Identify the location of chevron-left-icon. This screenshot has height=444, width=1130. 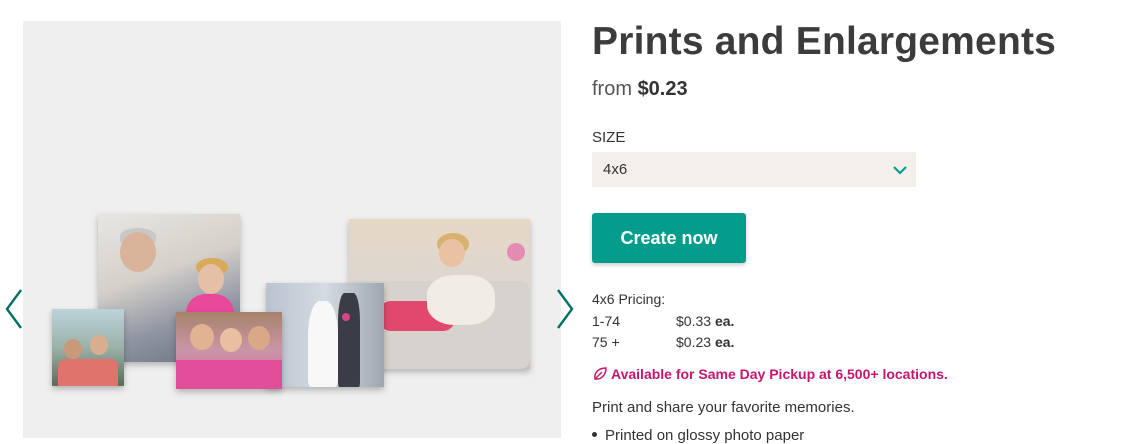
(14, 309).